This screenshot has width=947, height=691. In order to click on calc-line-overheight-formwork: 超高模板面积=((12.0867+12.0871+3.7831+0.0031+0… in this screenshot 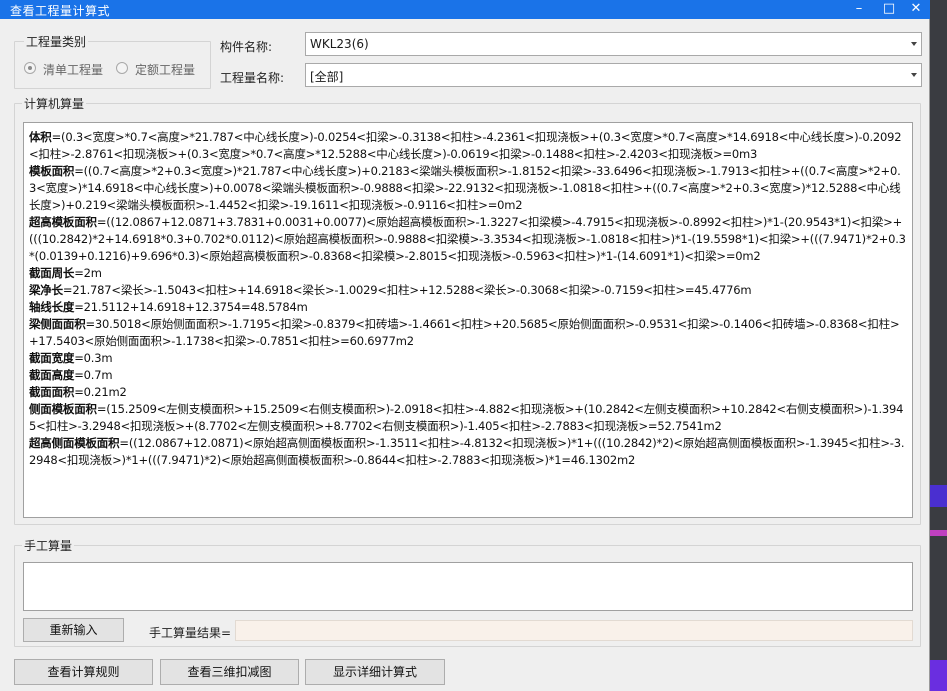, I will do `click(468, 239)`.